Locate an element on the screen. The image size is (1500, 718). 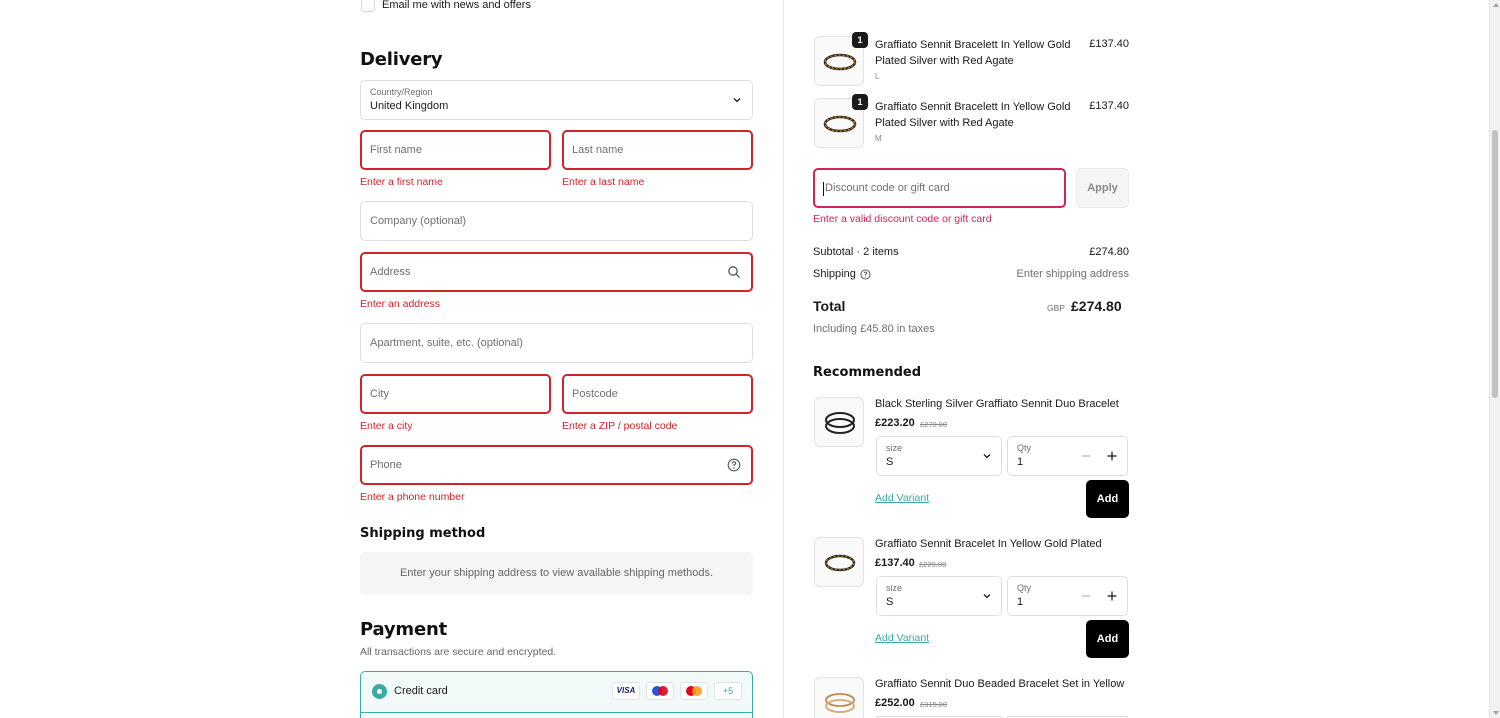
scroll-up-icon is located at coordinates (1496, 5).